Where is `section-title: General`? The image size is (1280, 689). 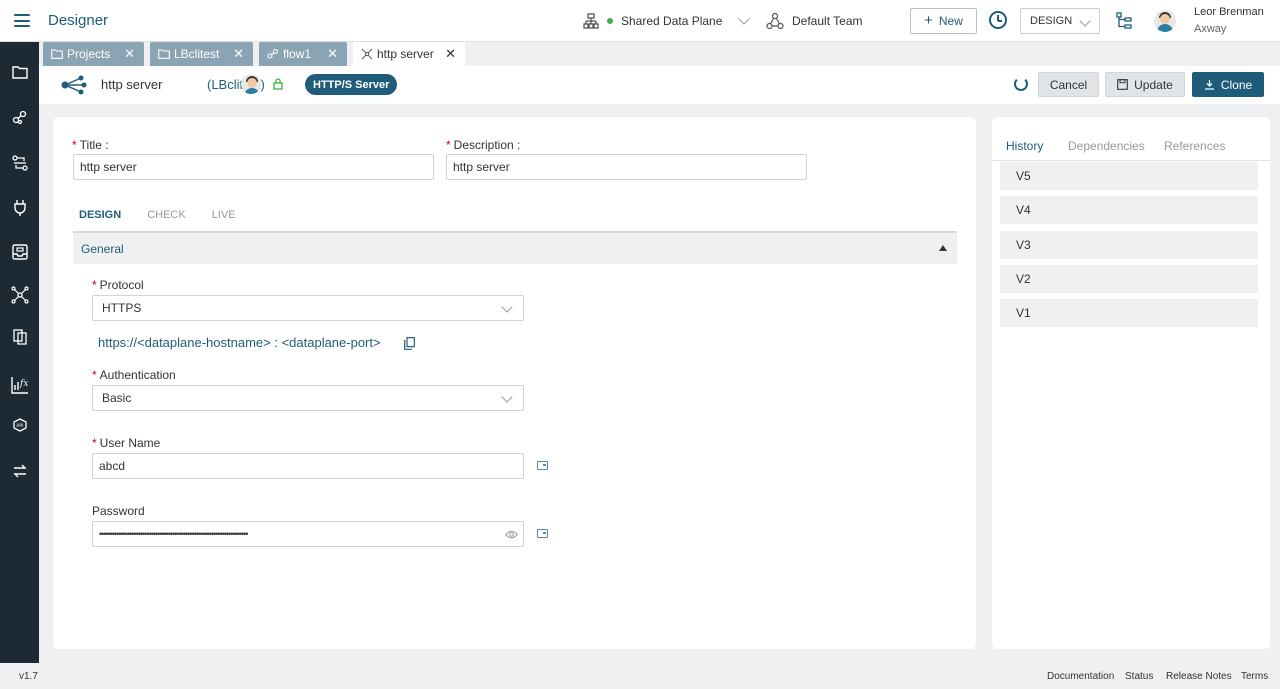
section-title: General is located at coordinates (102, 248).